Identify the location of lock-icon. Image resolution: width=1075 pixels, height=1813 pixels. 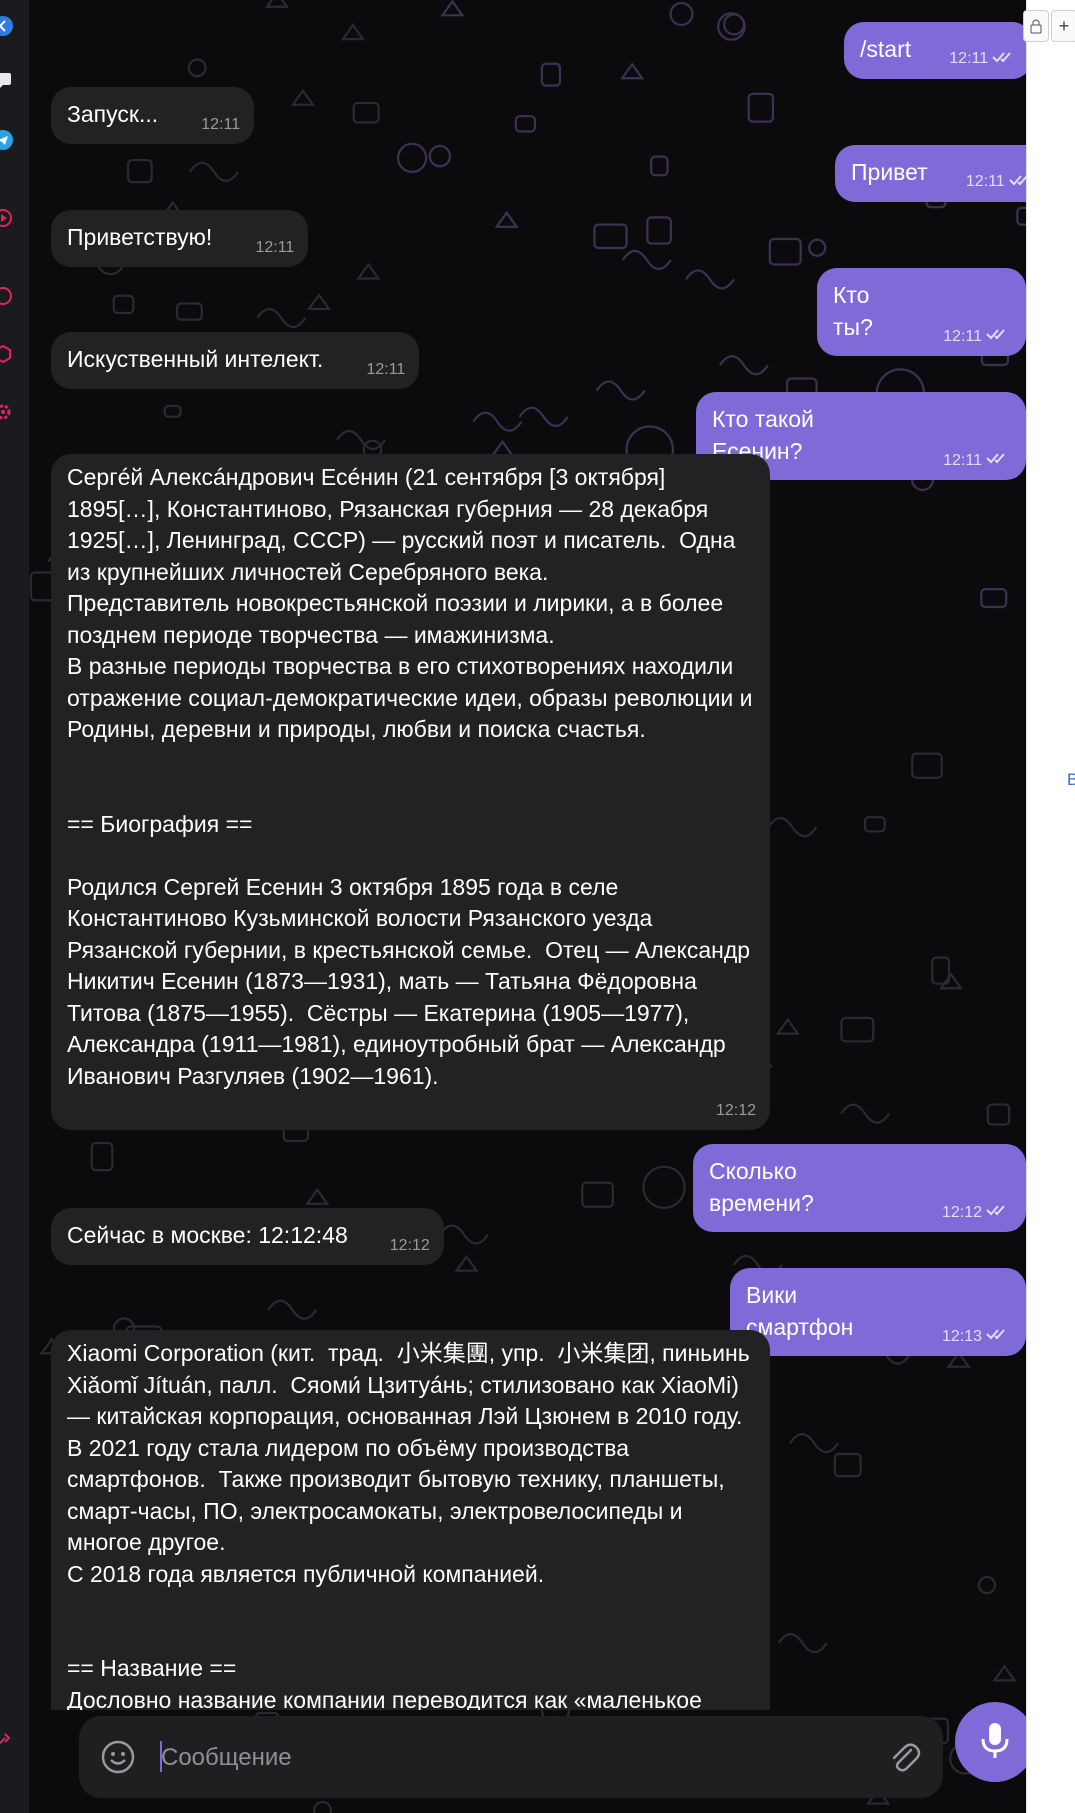
(1036, 26).